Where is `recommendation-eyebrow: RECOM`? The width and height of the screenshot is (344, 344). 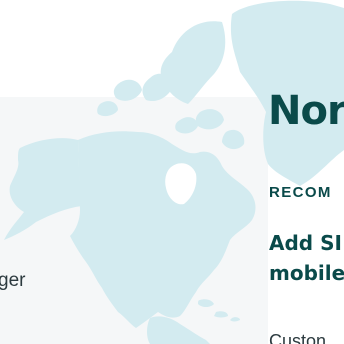 recommendation-eyebrow: RECOM is located at coordinates (300, 192).